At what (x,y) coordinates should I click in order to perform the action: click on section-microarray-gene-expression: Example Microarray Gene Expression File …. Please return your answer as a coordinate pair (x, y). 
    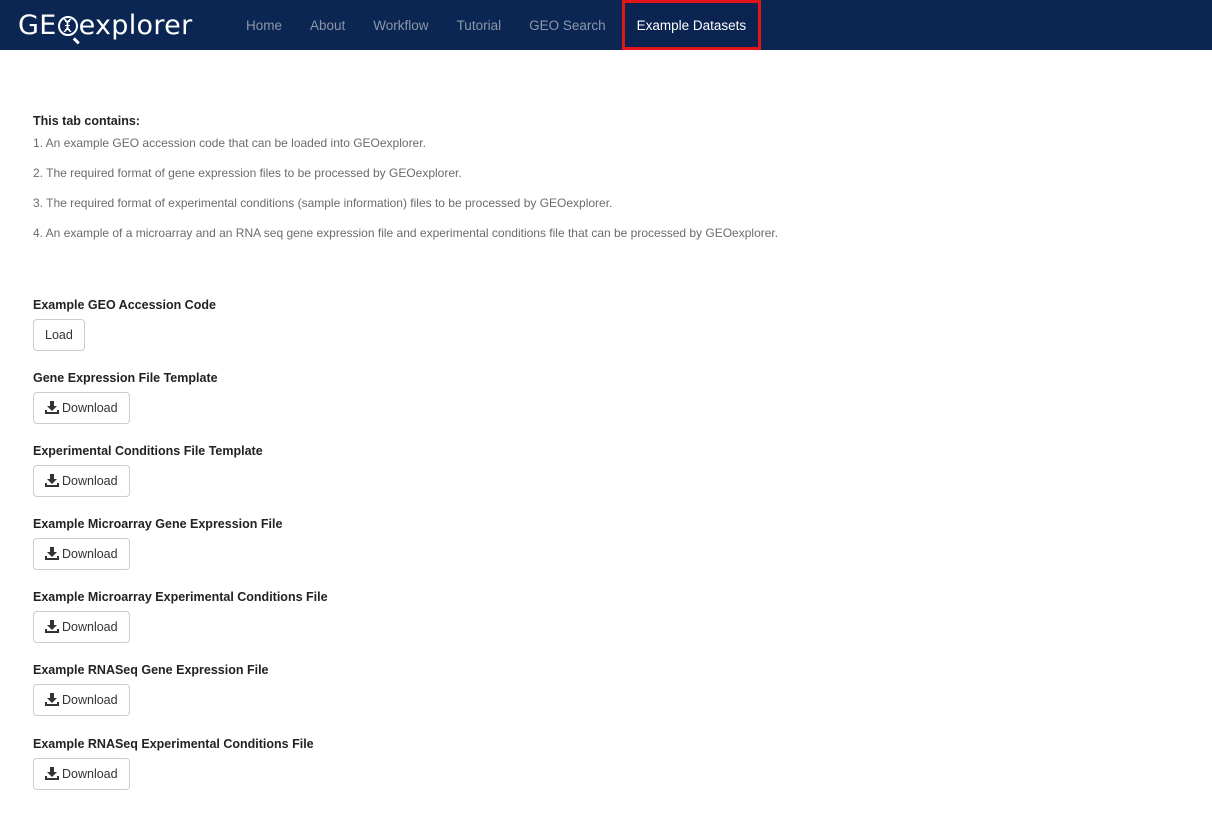
    Looking at the image, I should click on (157, 543).